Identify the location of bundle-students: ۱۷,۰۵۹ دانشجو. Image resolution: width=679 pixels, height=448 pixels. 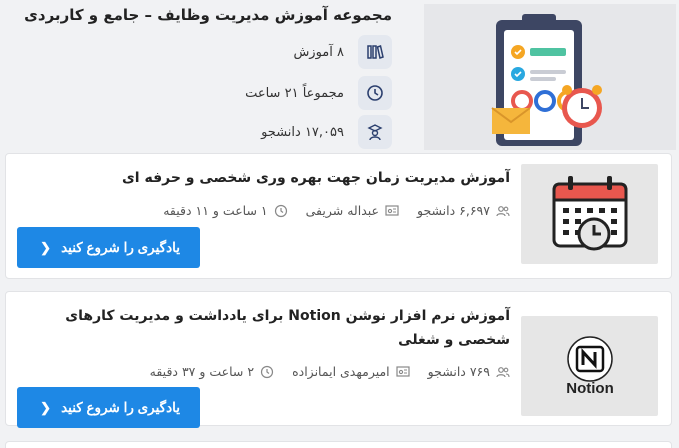
(326, 132).